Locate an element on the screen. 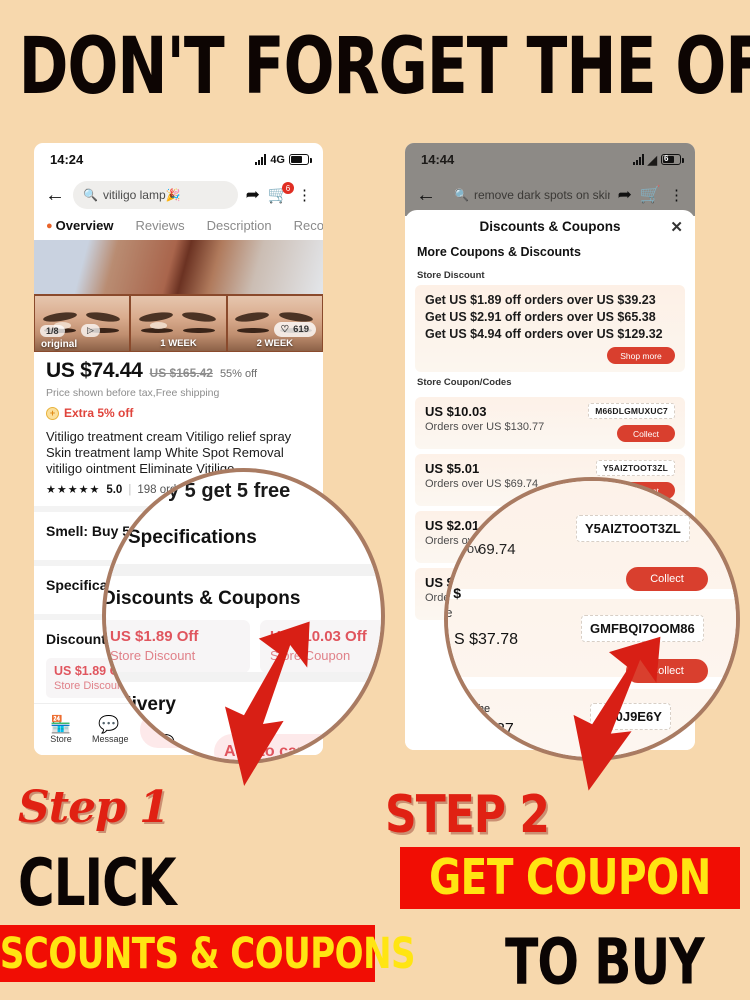  magnified-collect-button-1: Collect is located at coordinates (667, 579).